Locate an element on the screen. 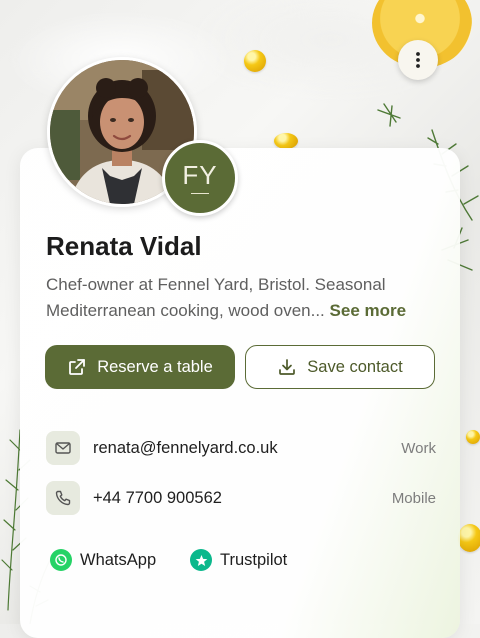 This screenshot has width=480, height=638. contact-row-email: renata@fennelyard.co.uk Work is located at coordinates (241, 448).